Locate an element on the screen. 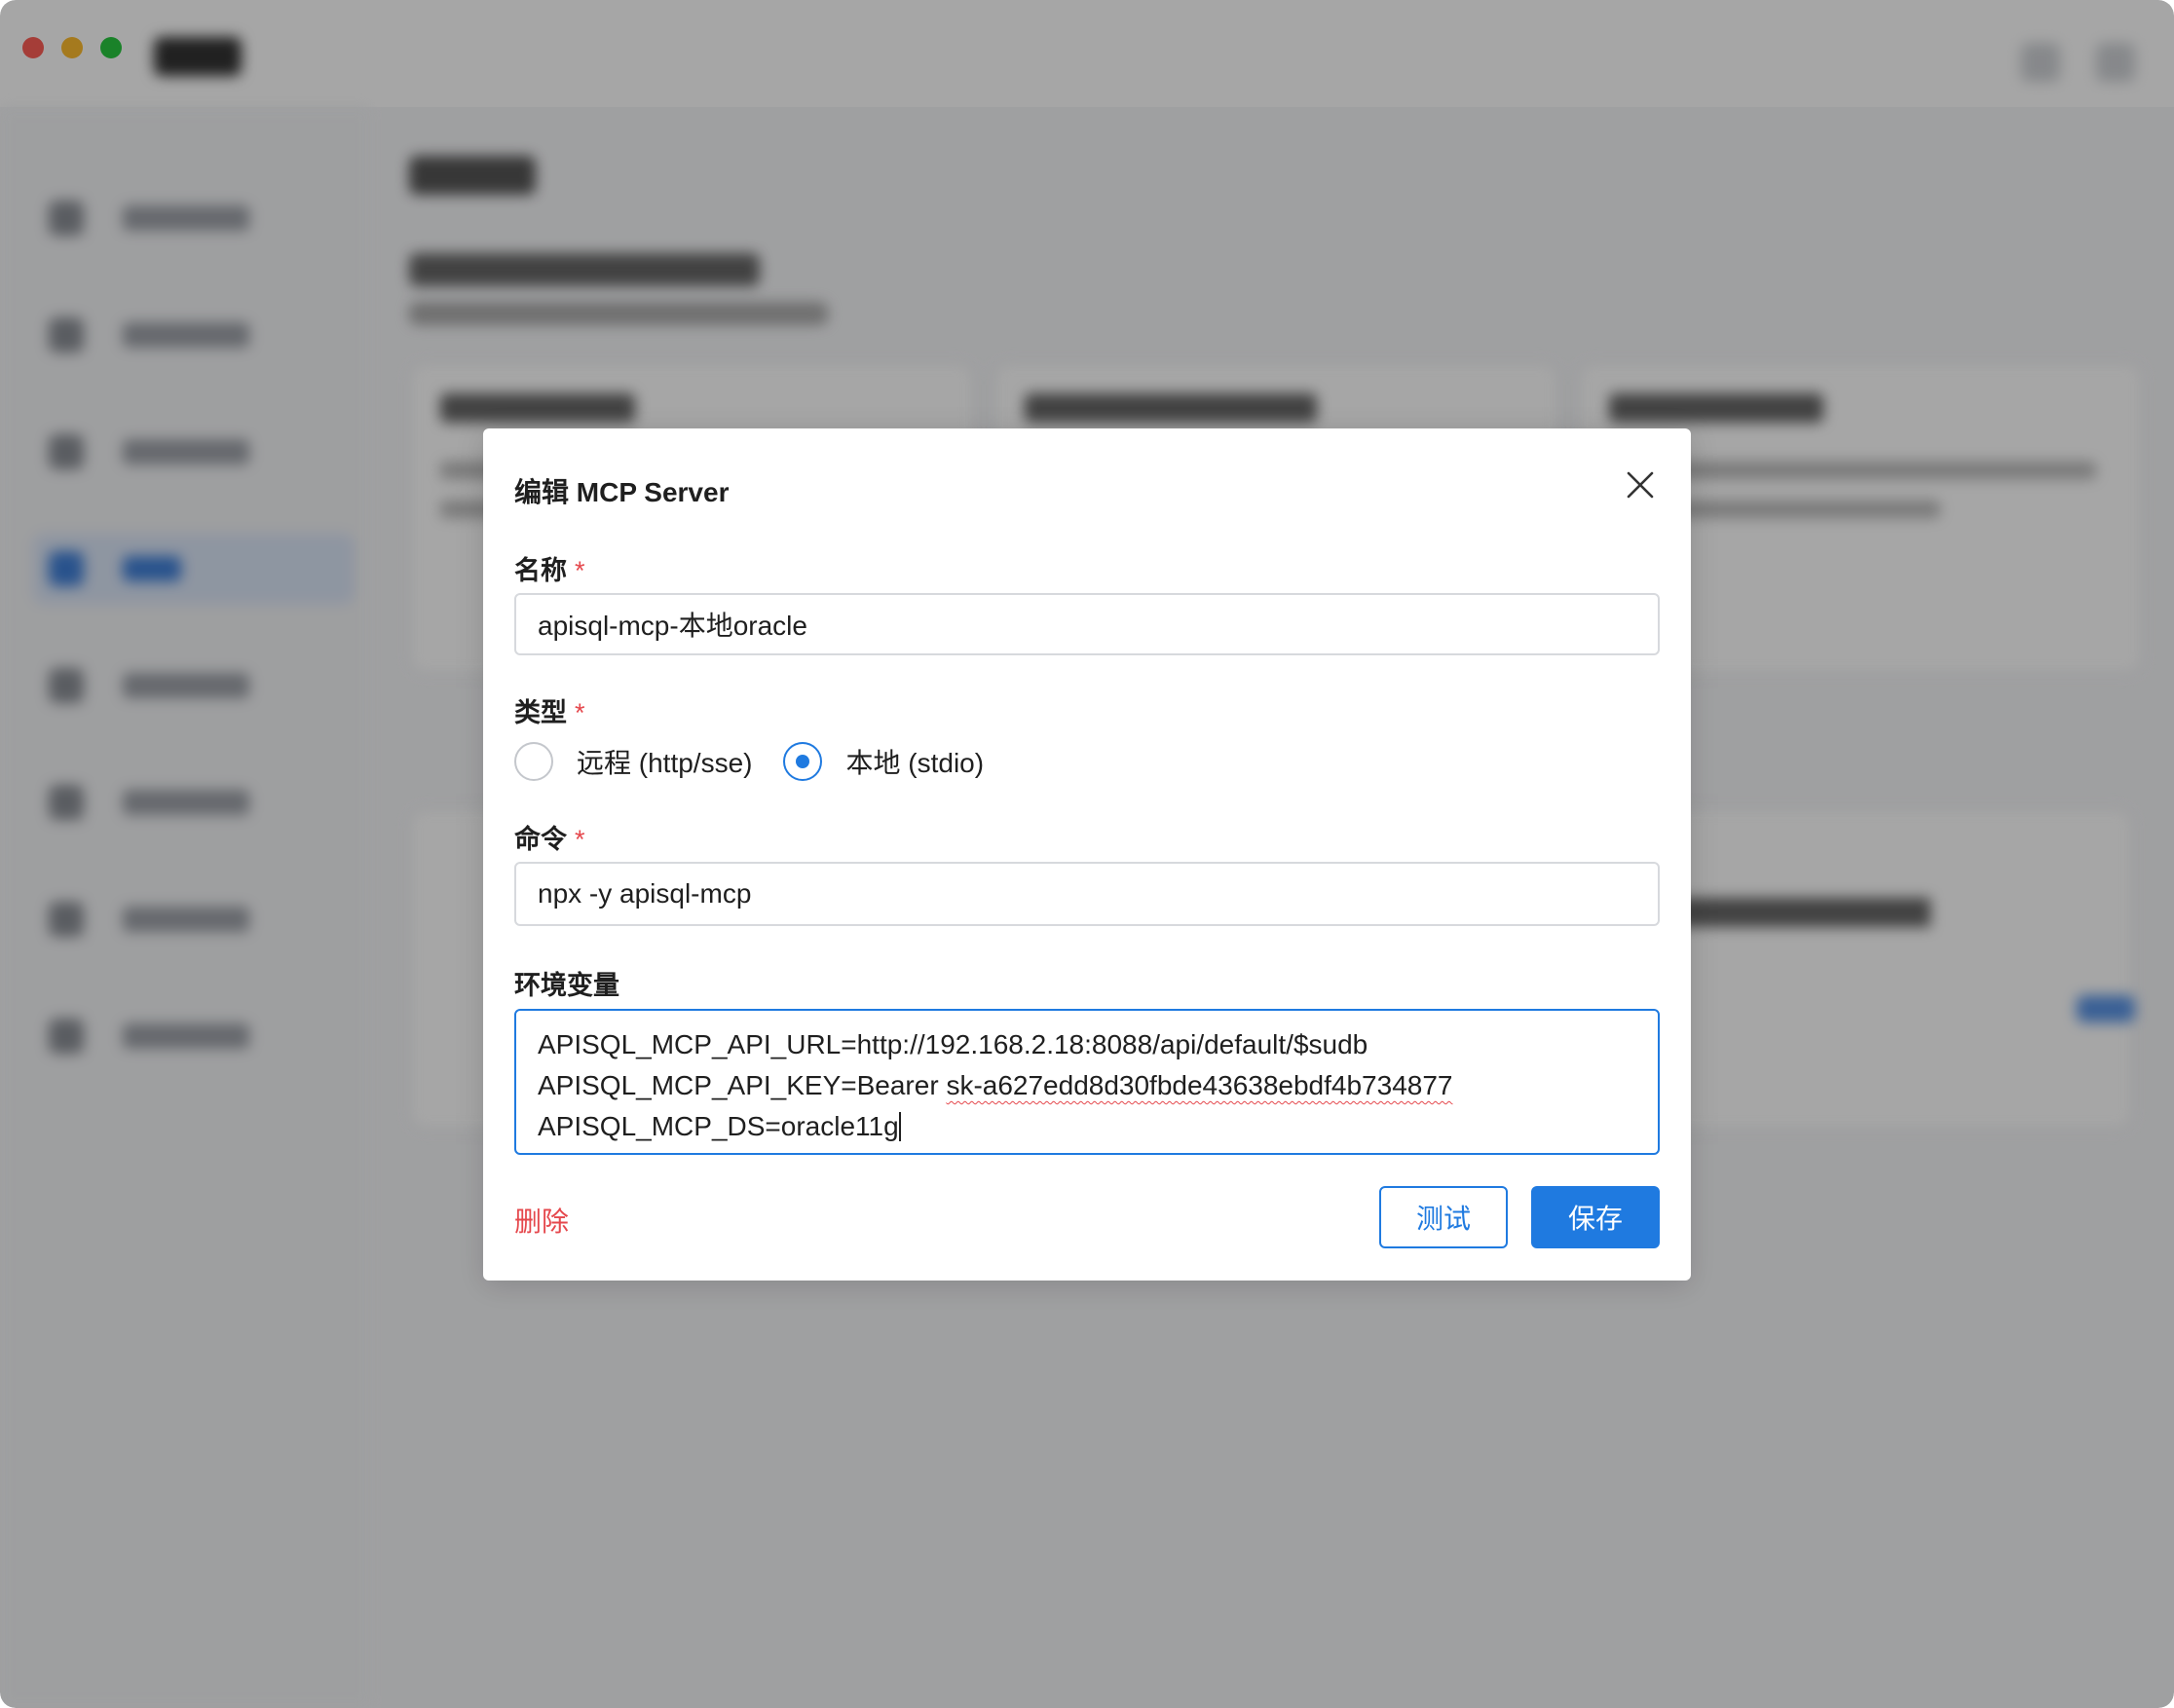 The image size is (2174, 1708). type-label-text: 类型 is located at coordinates (540, 712).